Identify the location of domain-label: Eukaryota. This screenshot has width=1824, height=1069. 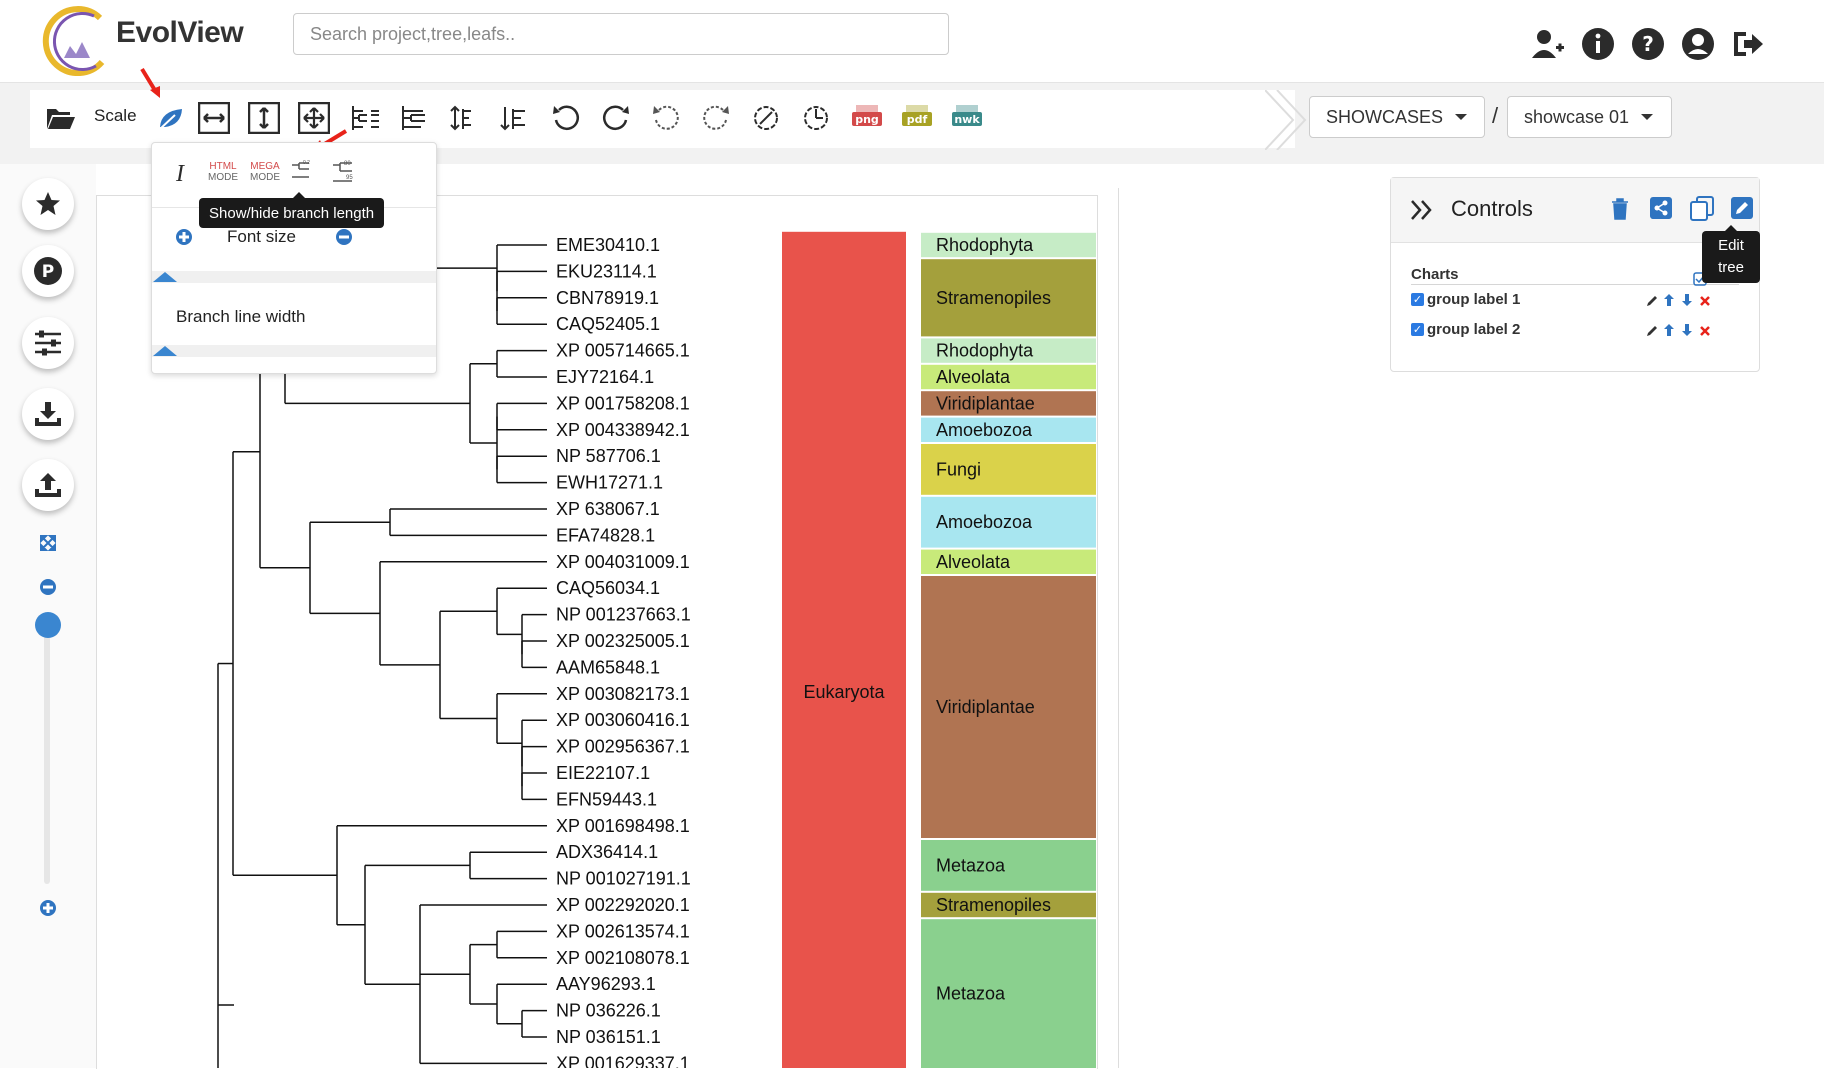
(844, 692).